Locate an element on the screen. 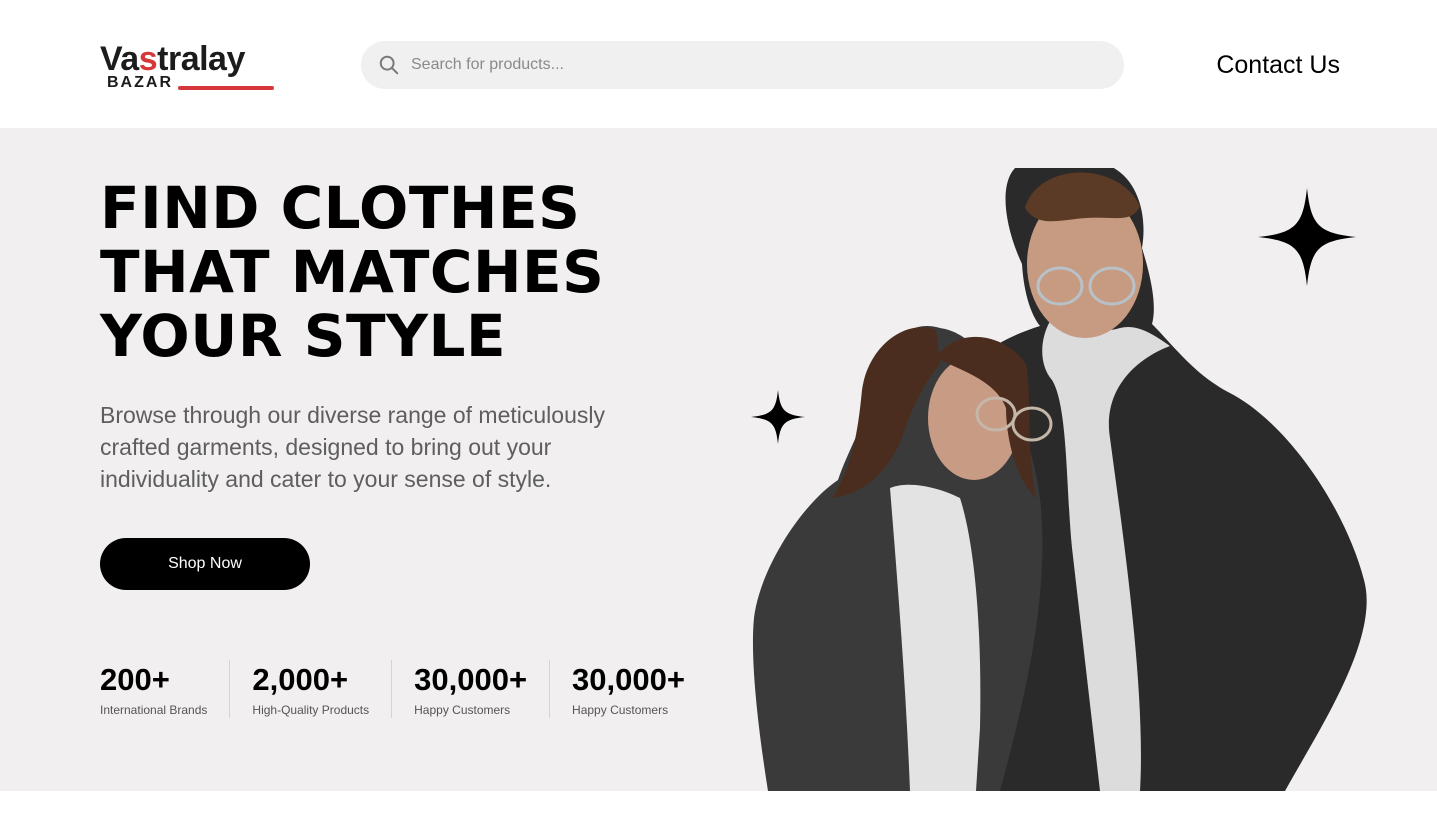 The image size is (1437, 824). search-icon is located at coordinates (389, 65).